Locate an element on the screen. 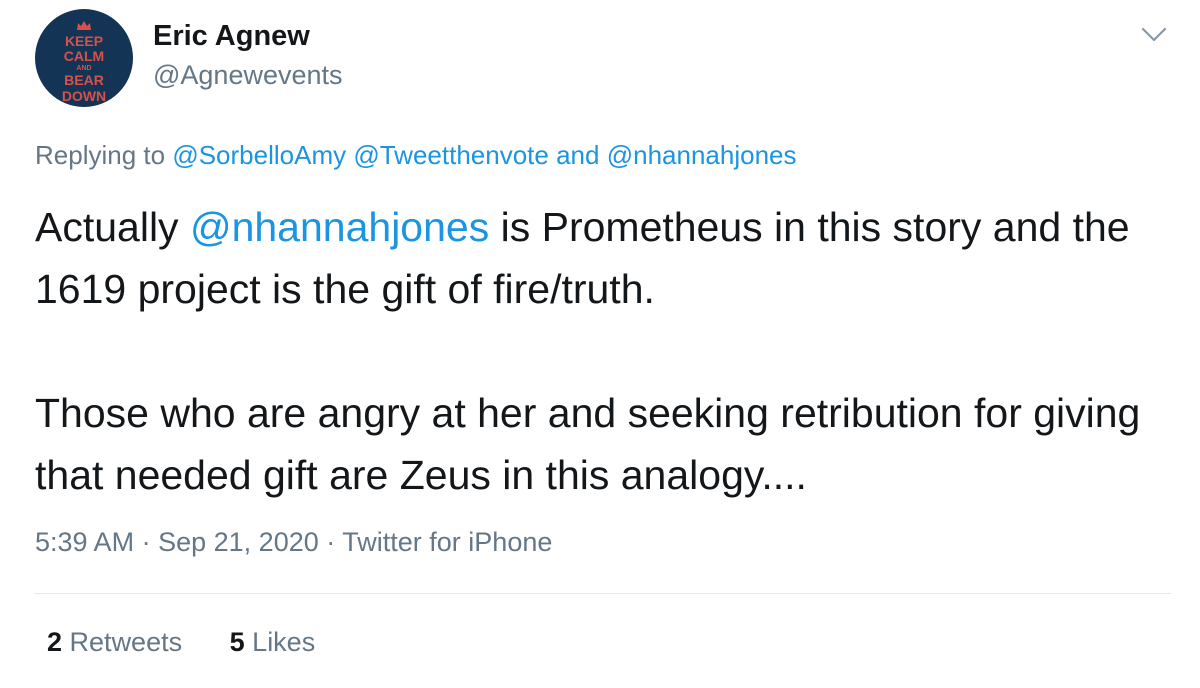 The width and height of the screenshot is (1200, 688). reply-conjunction: and is located at coordinates (578, 155).